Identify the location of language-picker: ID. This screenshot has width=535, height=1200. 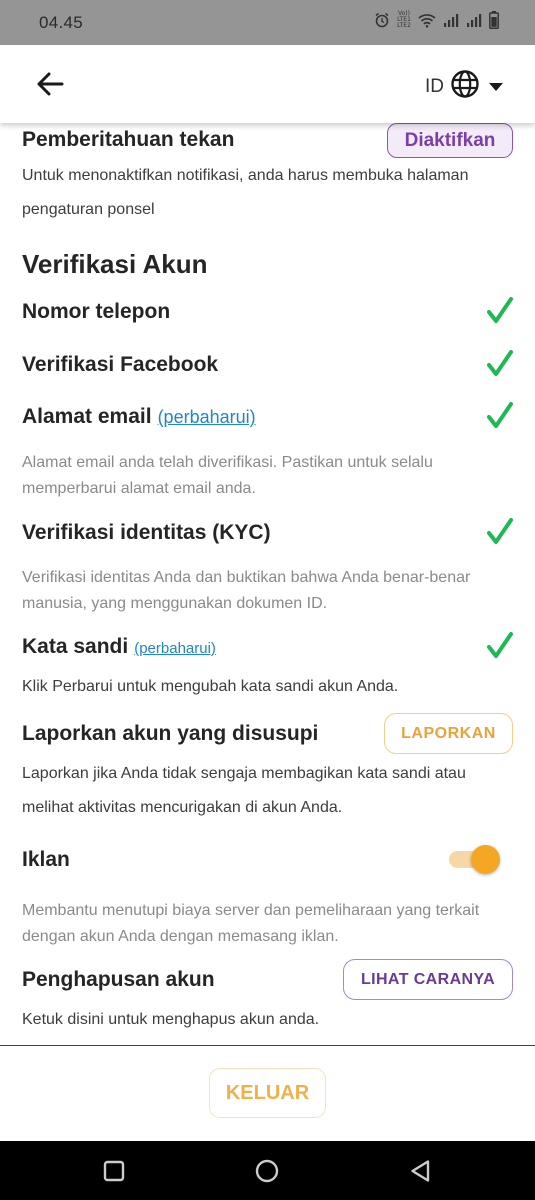
(464, 86).